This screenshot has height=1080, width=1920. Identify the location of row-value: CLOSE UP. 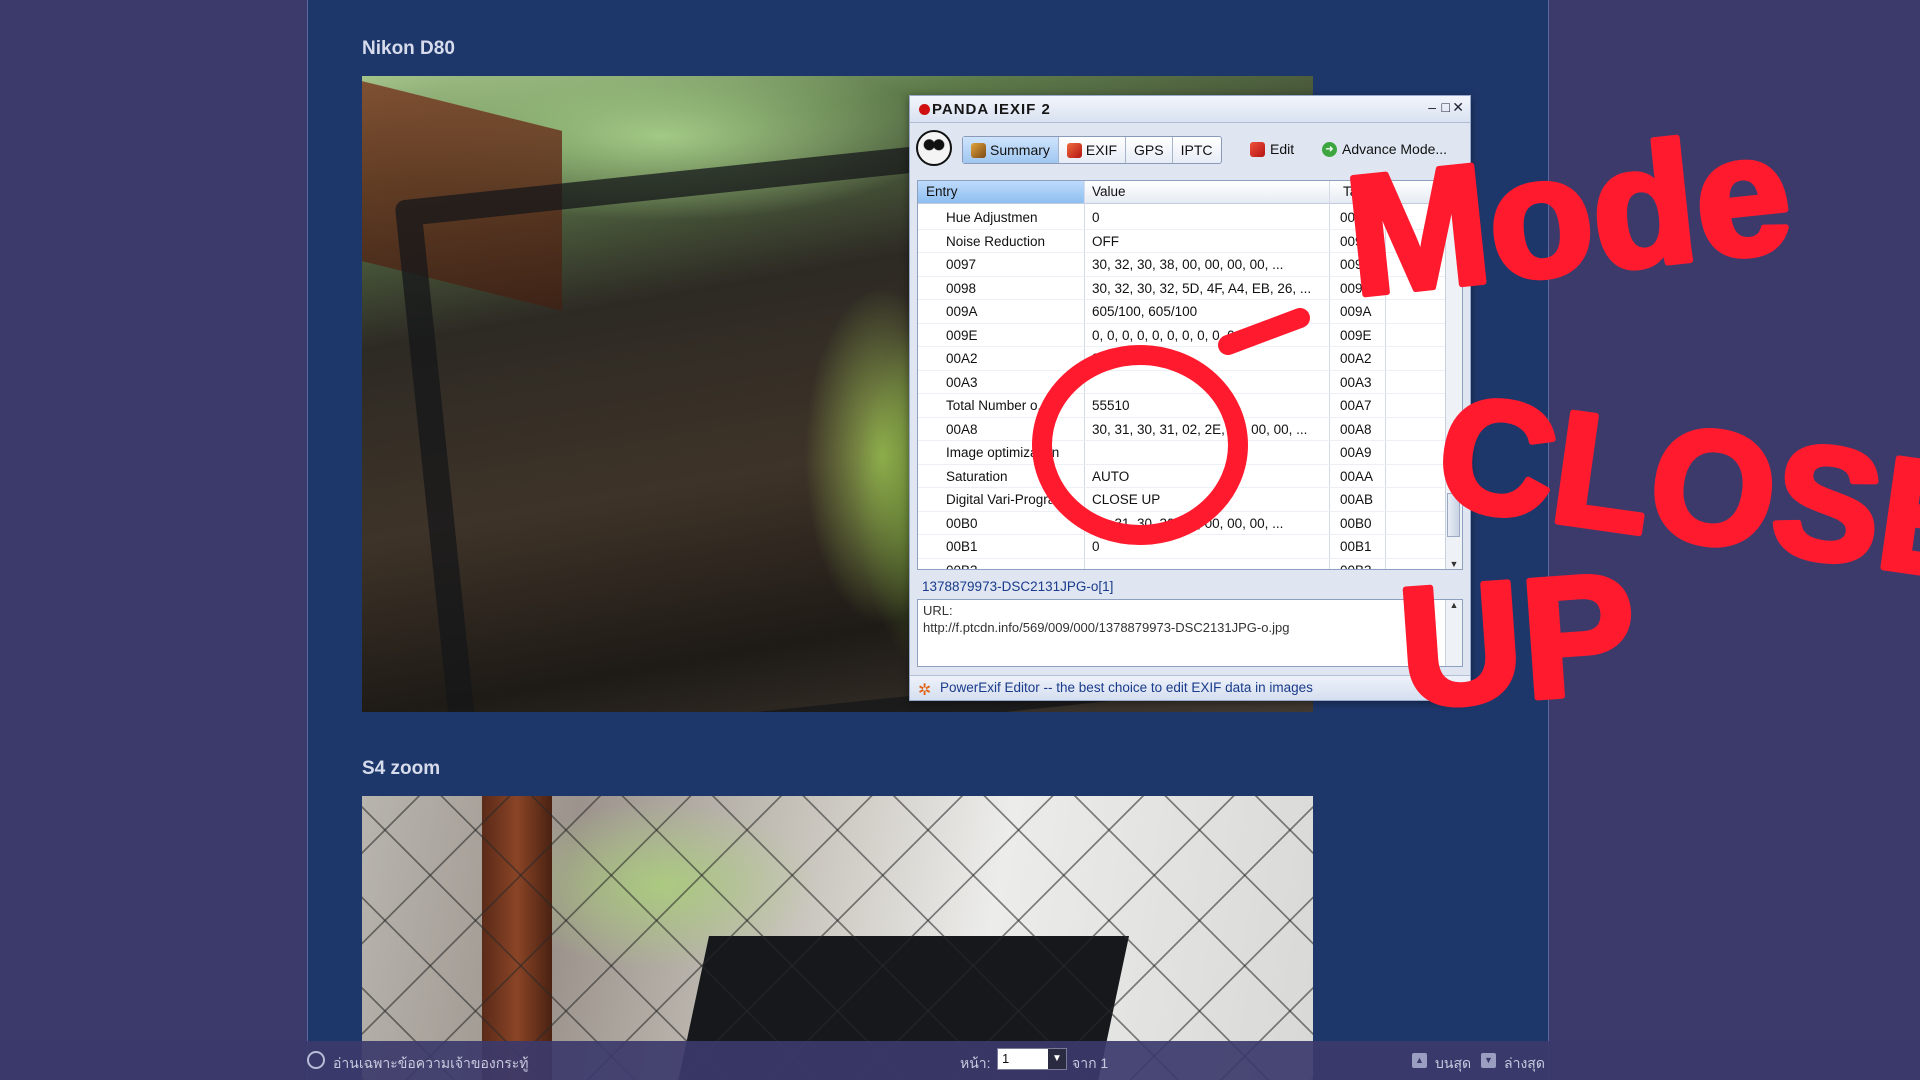
(1126, 499).